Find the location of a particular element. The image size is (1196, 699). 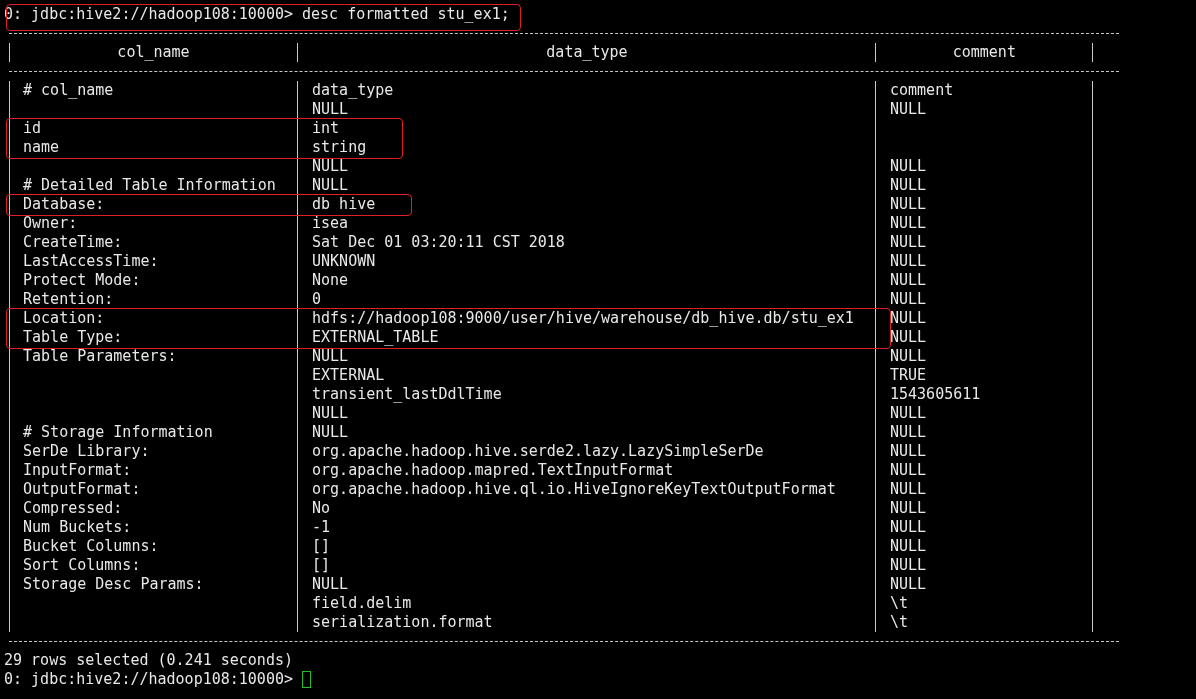

table-cell: Retention: is located at coordinates (68, 299).